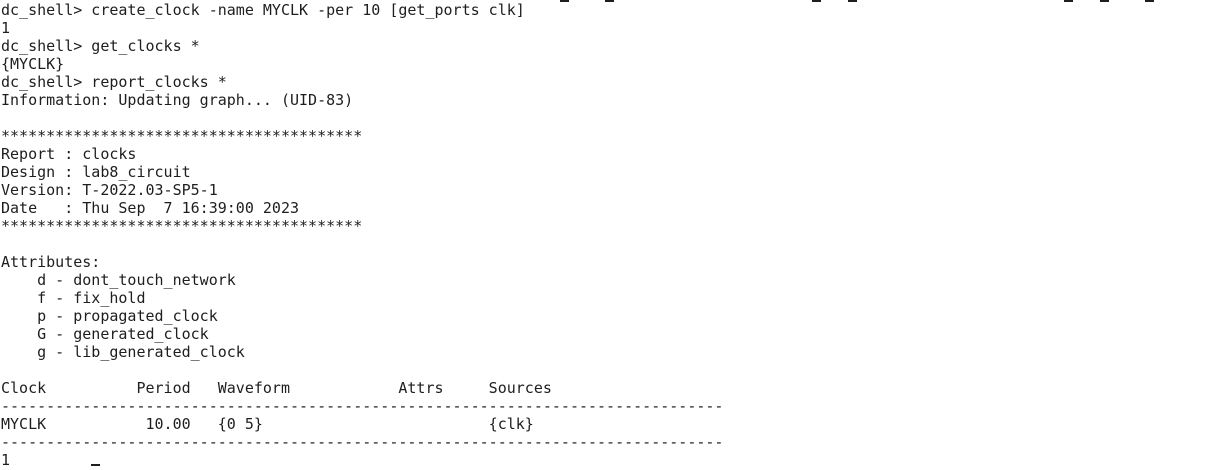 This screenshot has width=1228, height=470. Describe the element at coordinates (95, 465) in the screenshot. I see `text-cursor` at that location.